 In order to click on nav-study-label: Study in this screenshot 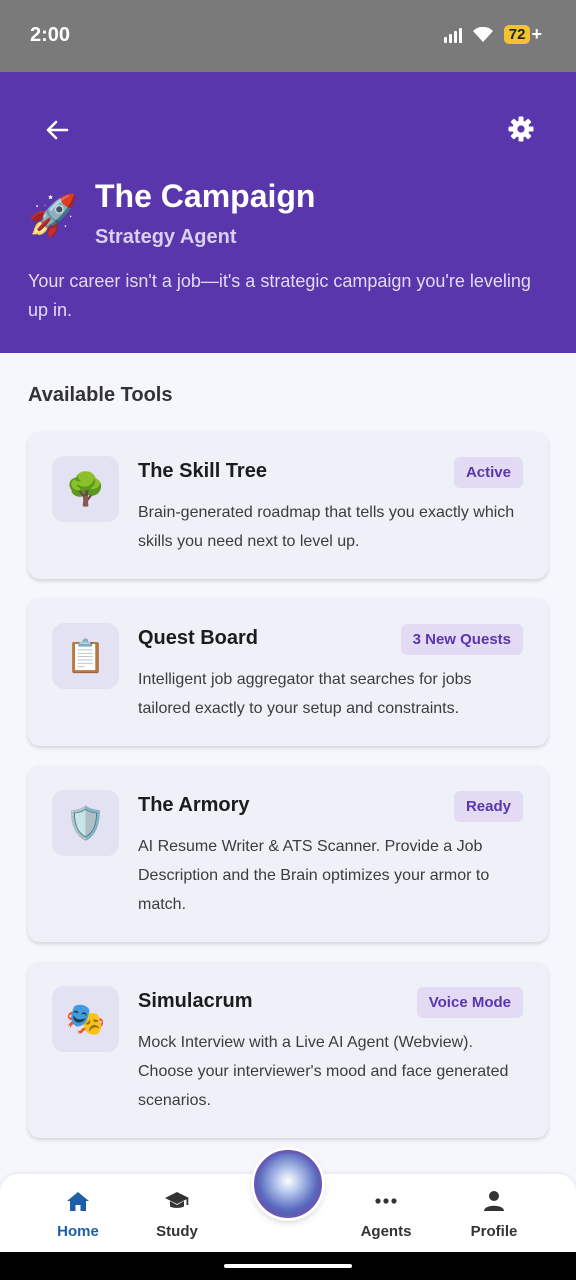, I will do `click(177, 1231)`.